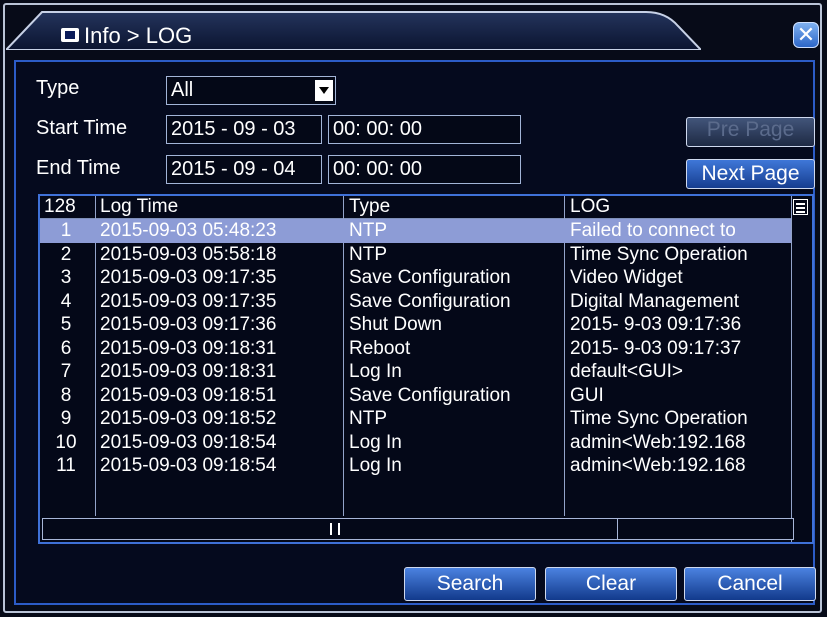 The image size is (827, 617). Describe the element at coordinates (369, 207) in the screenshot. I see `col-header-type: Type` at that location.